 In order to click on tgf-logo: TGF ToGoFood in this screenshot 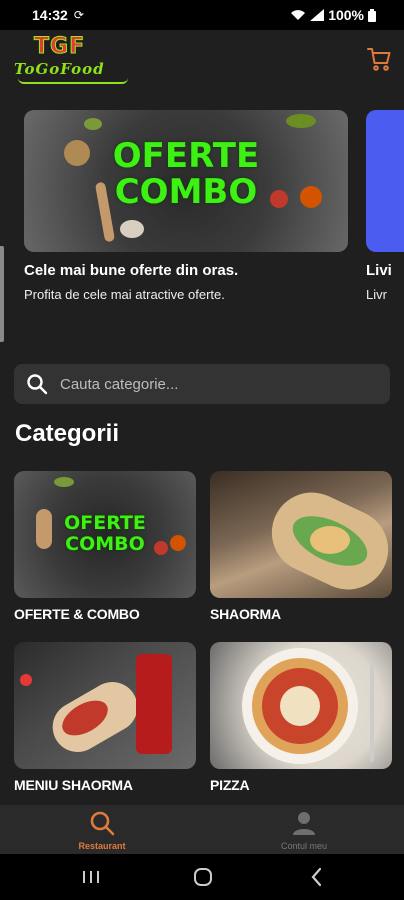, I will do `click(73, 60)`.